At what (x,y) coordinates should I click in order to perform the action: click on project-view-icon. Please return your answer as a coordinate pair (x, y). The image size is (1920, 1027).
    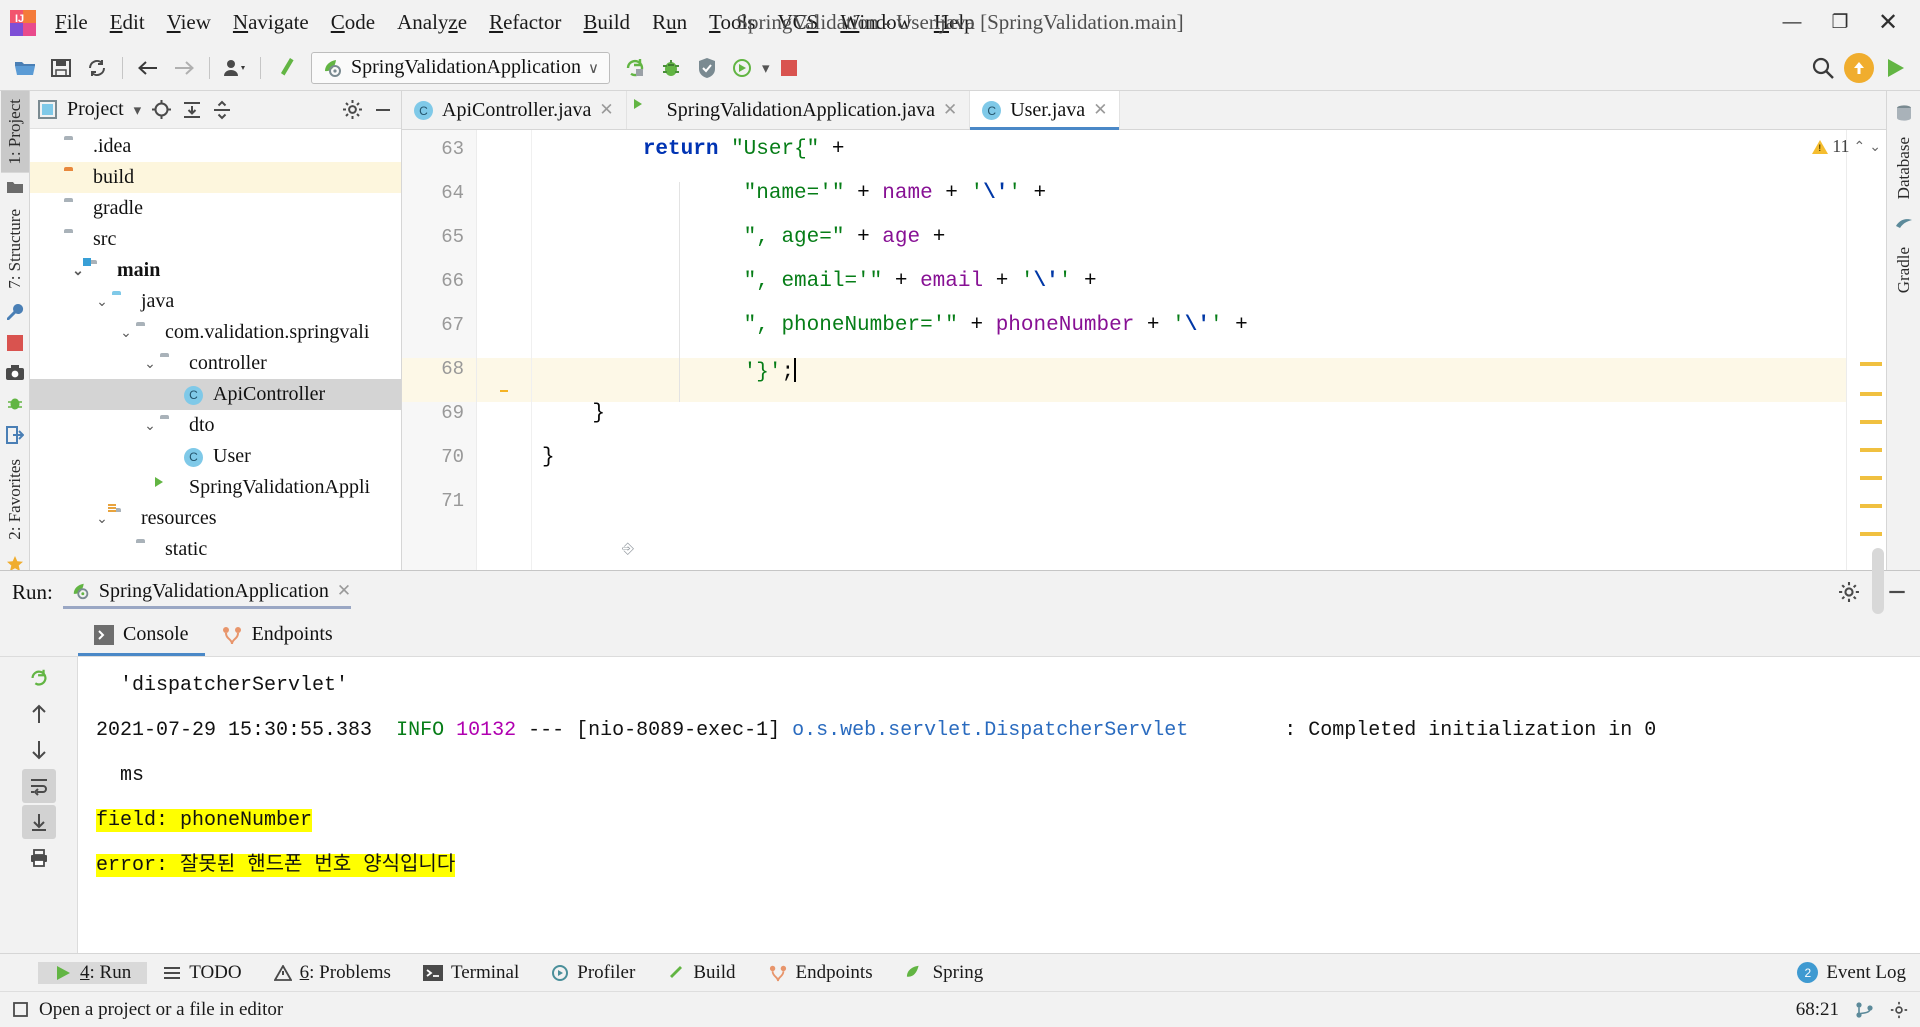
    Looking at the image, I should click on (47, 109).